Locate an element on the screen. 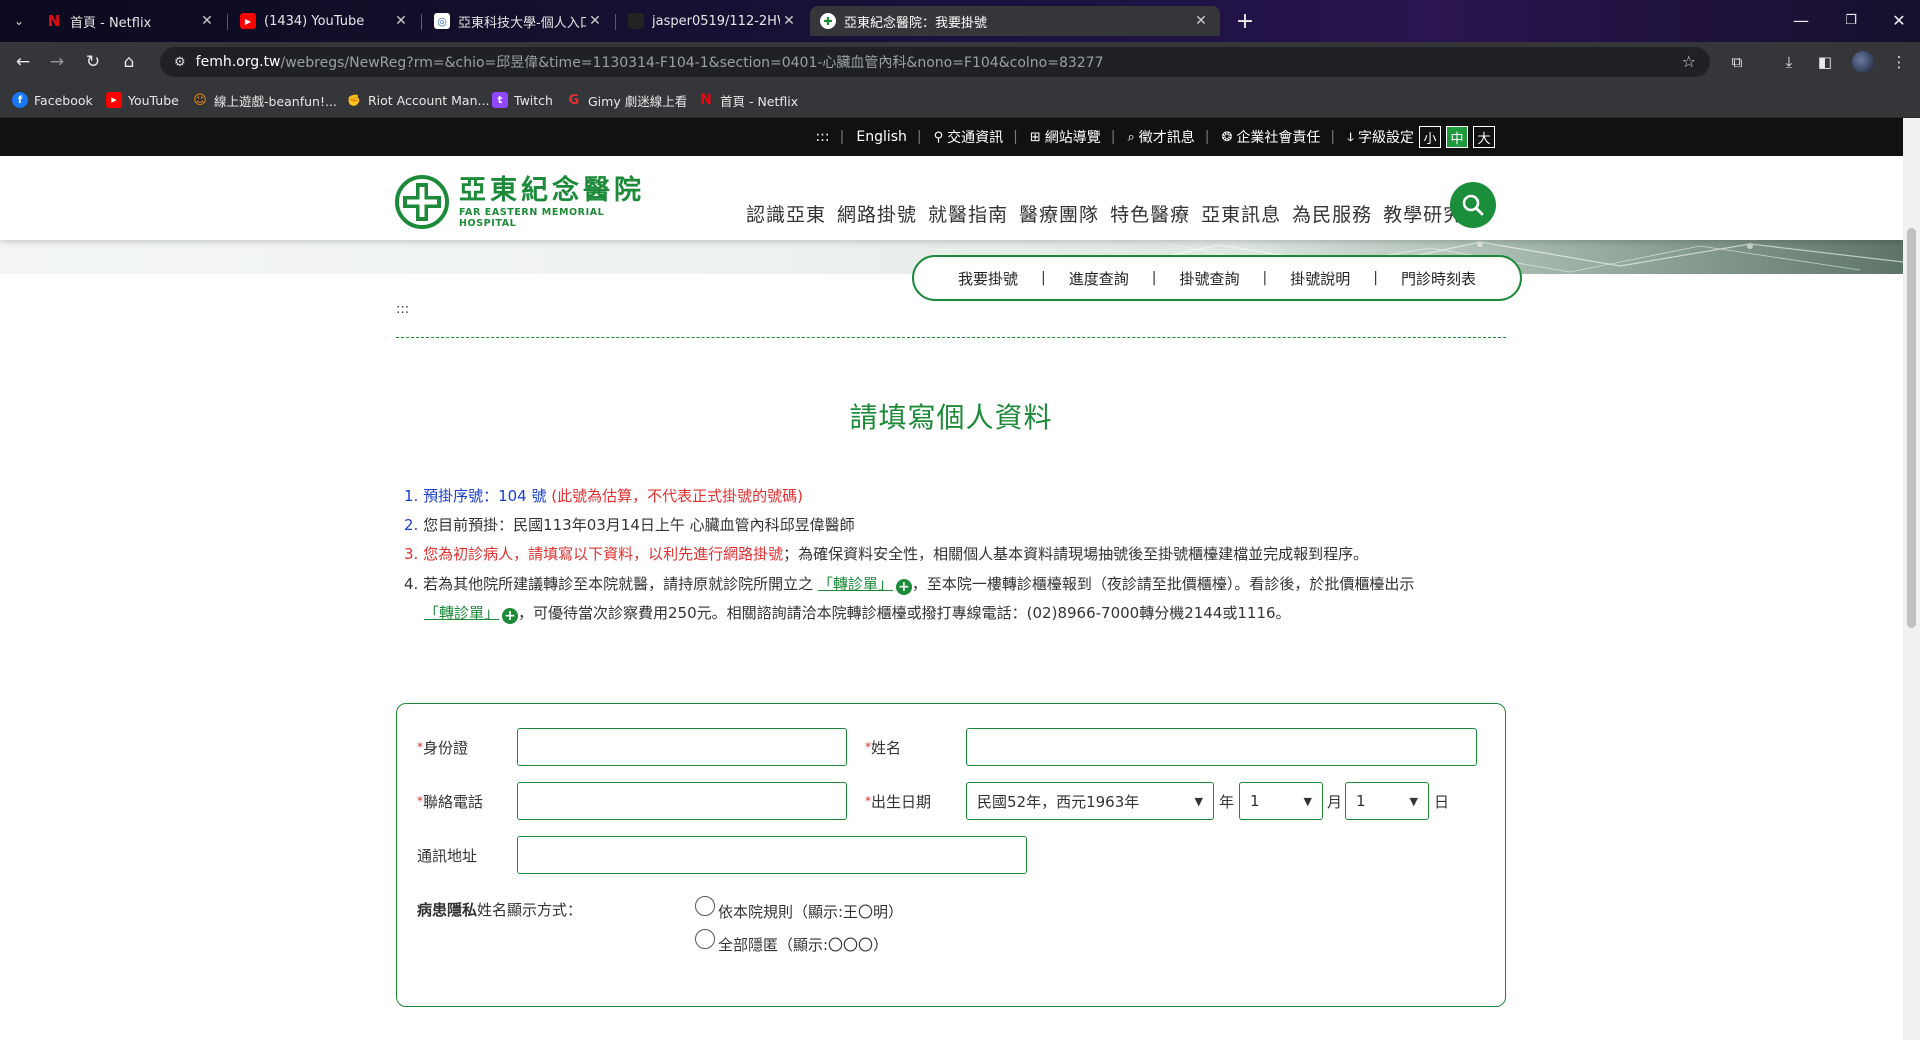  month-unit: 月 is located at coordinates (1335, 802).